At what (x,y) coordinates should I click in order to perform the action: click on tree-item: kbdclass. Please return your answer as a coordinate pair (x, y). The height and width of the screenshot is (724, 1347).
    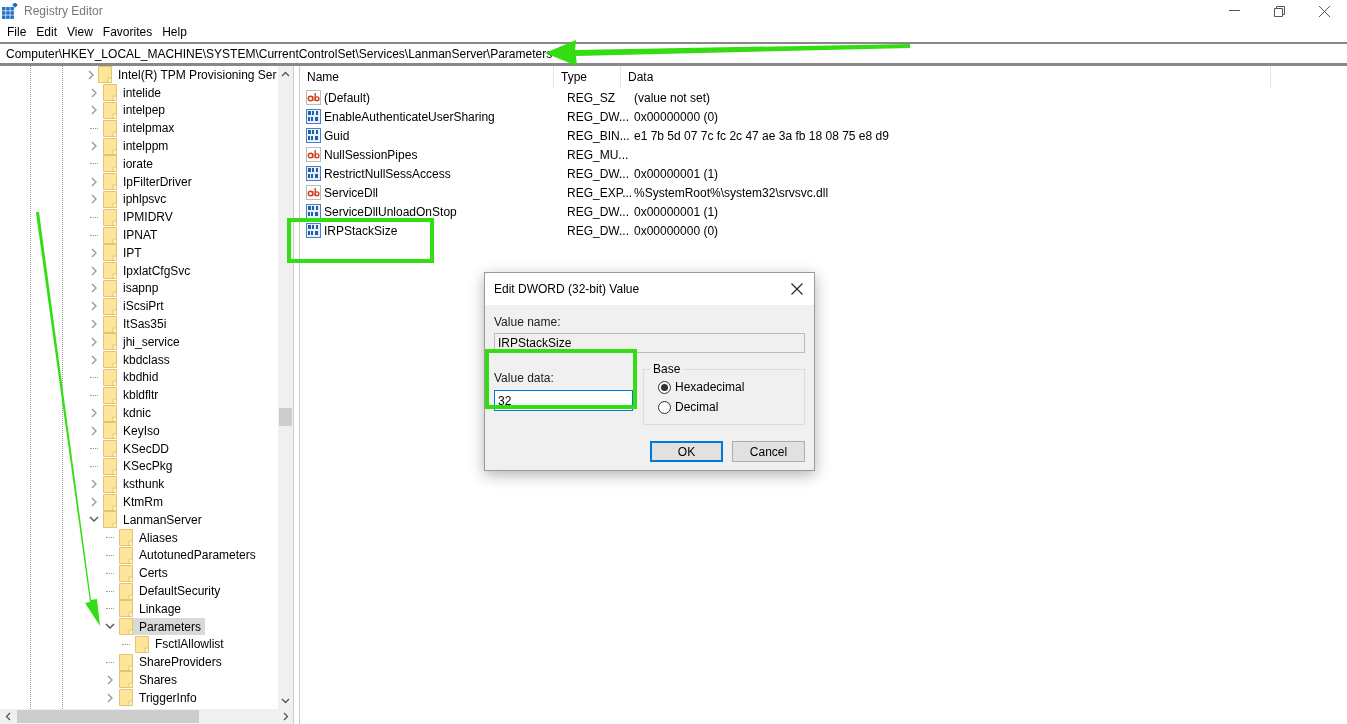
    Looking at the image, I should click on (138, 360).